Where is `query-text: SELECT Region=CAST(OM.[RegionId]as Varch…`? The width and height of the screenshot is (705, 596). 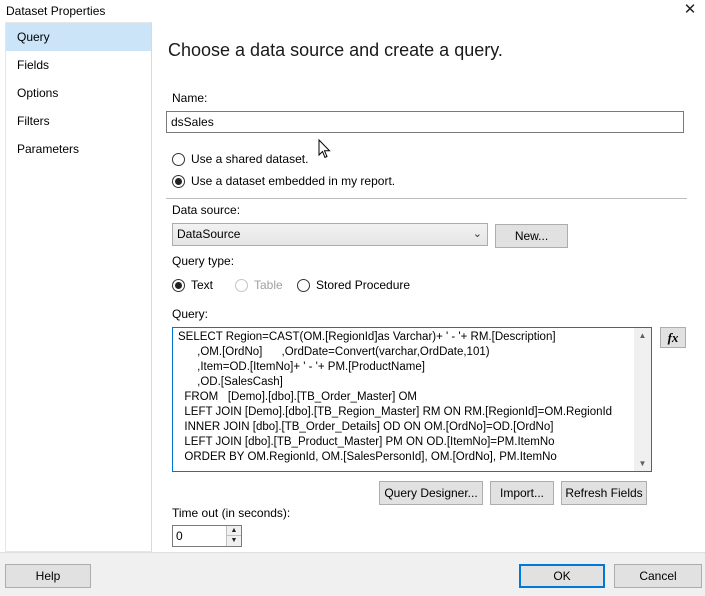 query-text: SELECT Region=CAST(OM.[RegionId]as Varch… is located at coordinates (405, 397).